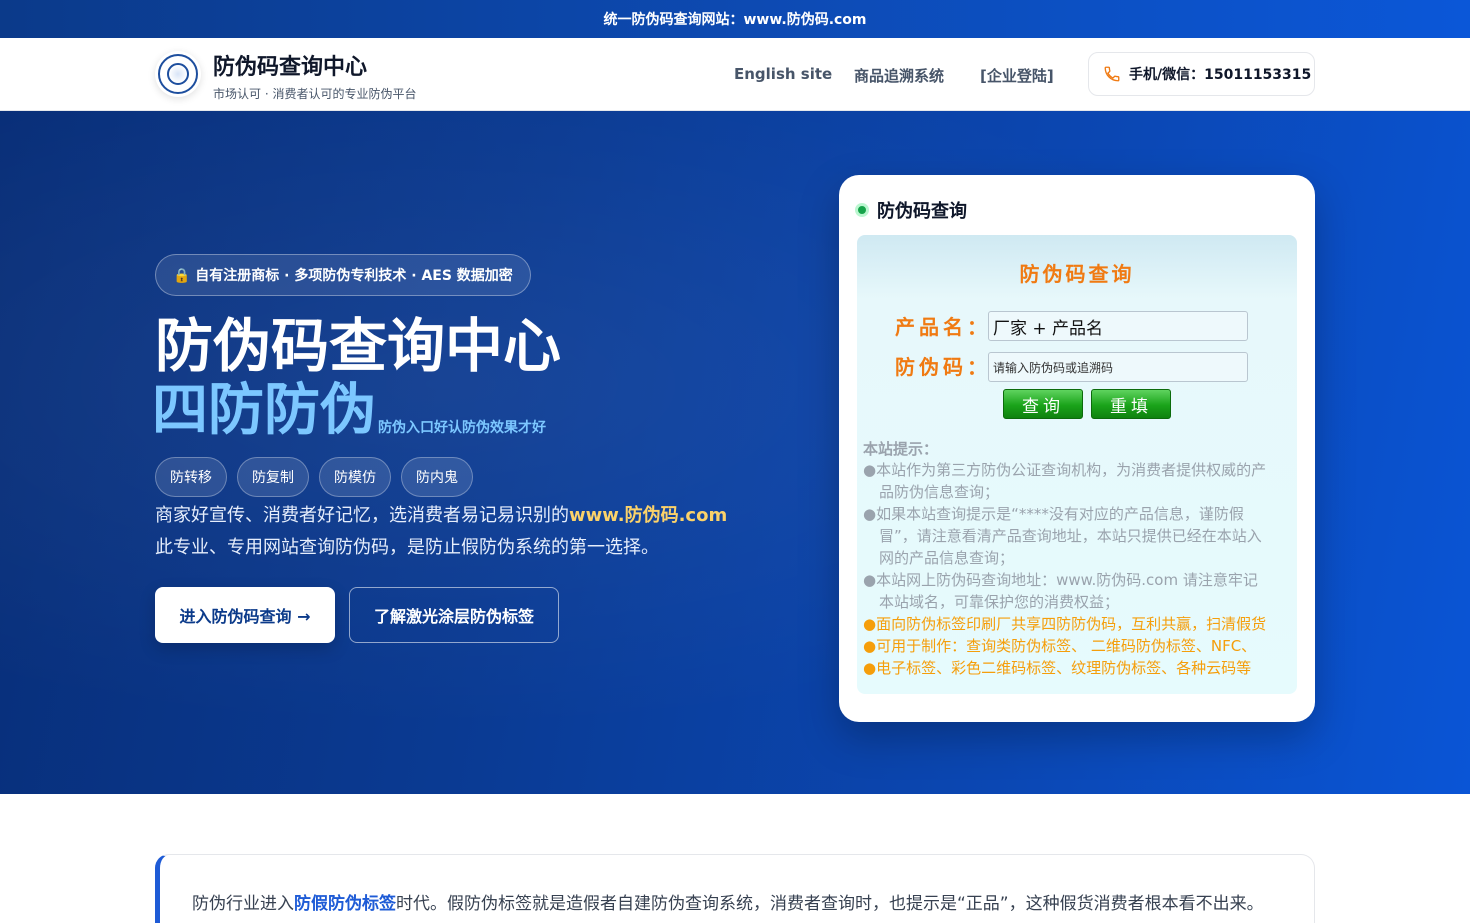 This screenshot has height=923, width=1470. What do you see at coordinates (1070, 536) in the screenshot?
I see `tip-line: 冒”，请注意看清产品查询地址，本站只提供已经在本站入` at bounding box center [1070, 536].